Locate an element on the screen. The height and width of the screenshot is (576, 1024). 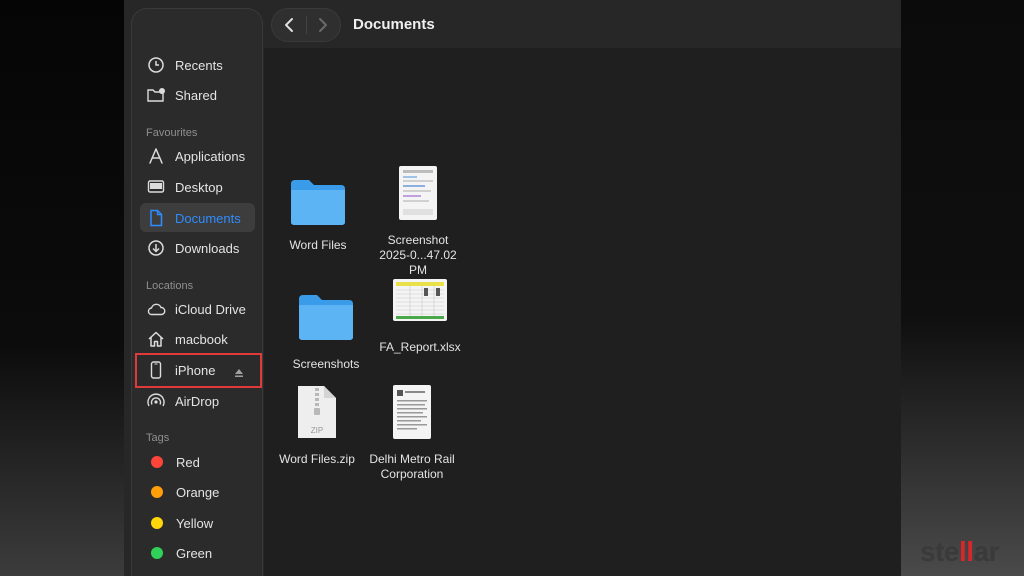
file-name-line2: Corporation is located at coordinates (412, 474).